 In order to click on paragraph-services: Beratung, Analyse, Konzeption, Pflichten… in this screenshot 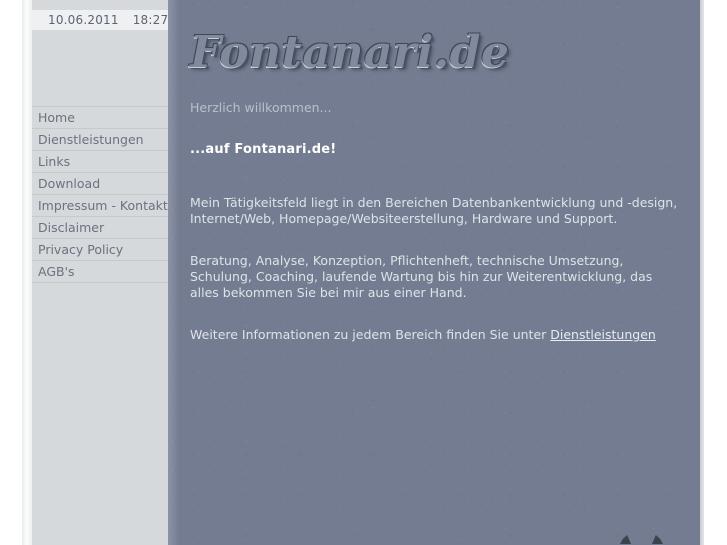, I will do `click(421, 276)`.